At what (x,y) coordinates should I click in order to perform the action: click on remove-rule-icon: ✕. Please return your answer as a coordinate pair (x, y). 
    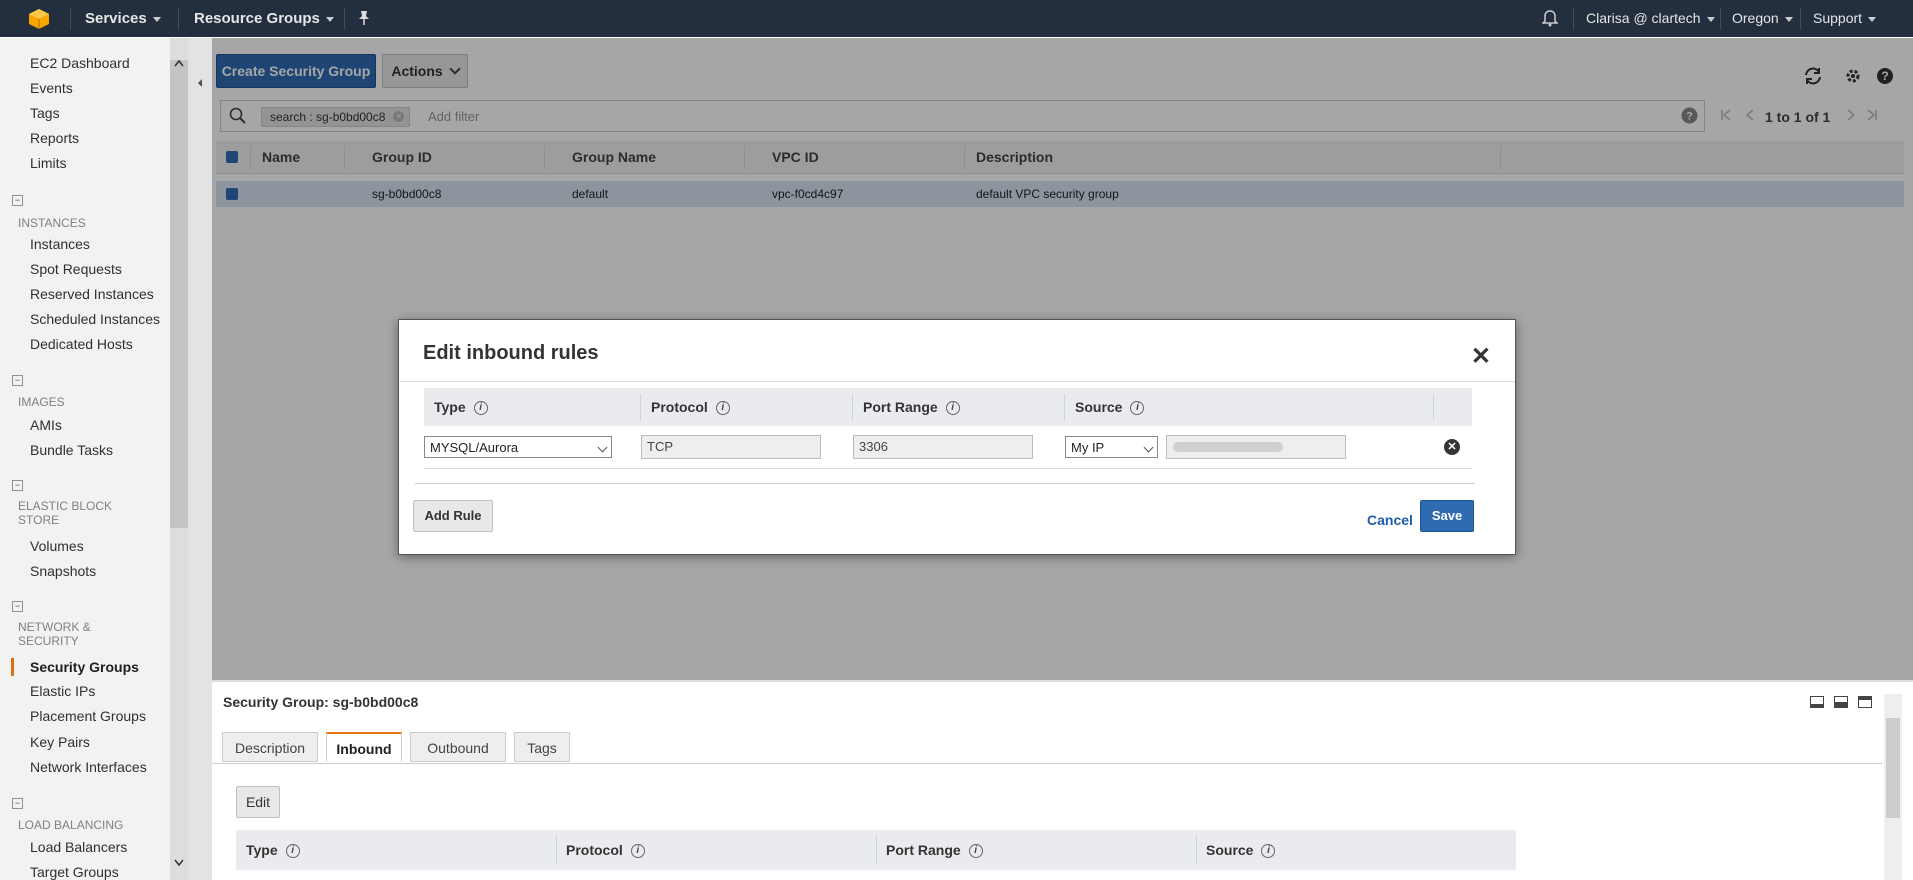
    Looking at the image, I should click on (1452, 447).